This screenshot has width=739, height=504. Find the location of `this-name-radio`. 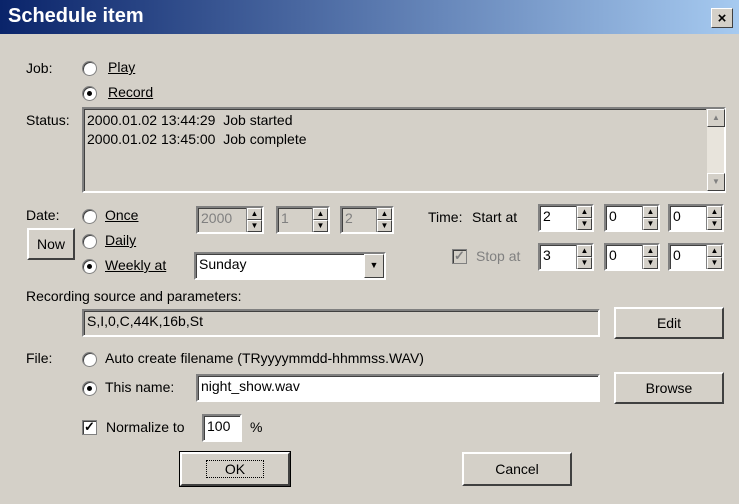

this-name-radio is located at coordinates (89, 388).